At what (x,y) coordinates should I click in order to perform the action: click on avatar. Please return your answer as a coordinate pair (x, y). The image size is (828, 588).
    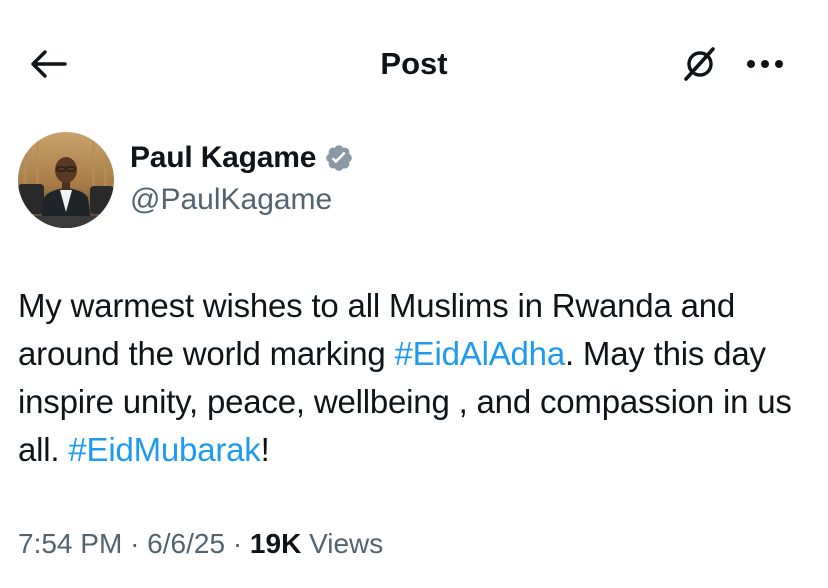
    Looking at the image, I should click on (66, 180).